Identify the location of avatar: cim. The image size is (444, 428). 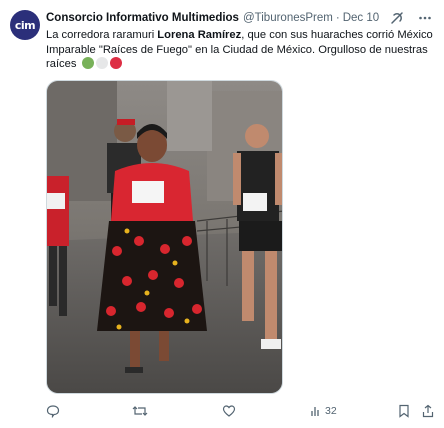
(25, 25).